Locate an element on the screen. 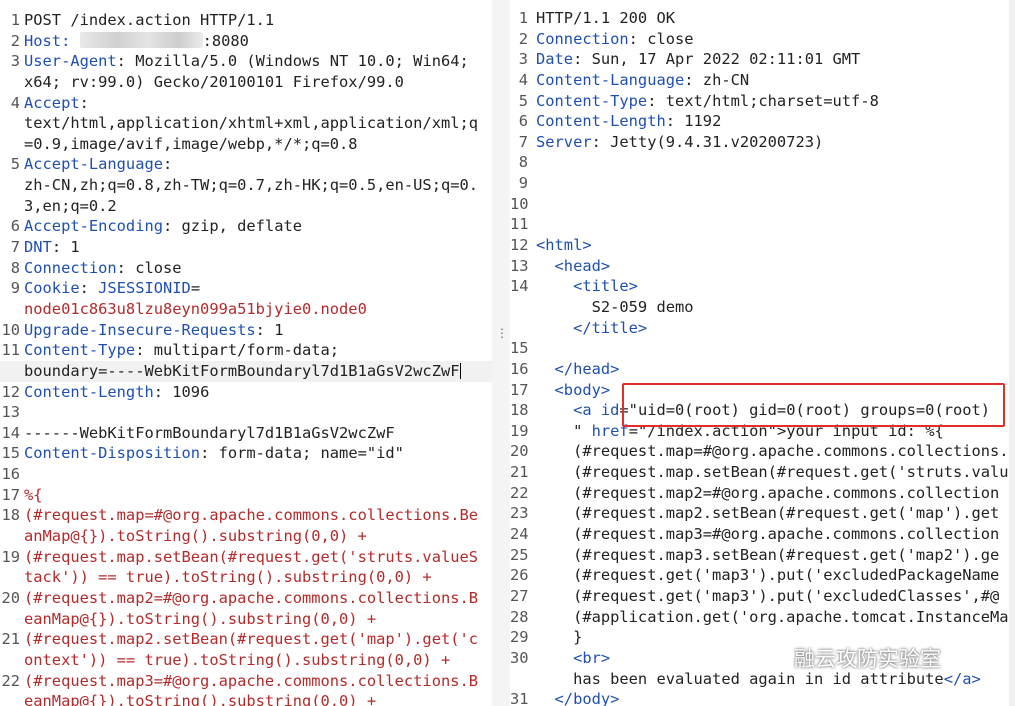 Image resolution: width=1015 pixels, height=706 pixels. code-keyword: Upgrade-Insecure-Requests is located at coordinates (140, 329).